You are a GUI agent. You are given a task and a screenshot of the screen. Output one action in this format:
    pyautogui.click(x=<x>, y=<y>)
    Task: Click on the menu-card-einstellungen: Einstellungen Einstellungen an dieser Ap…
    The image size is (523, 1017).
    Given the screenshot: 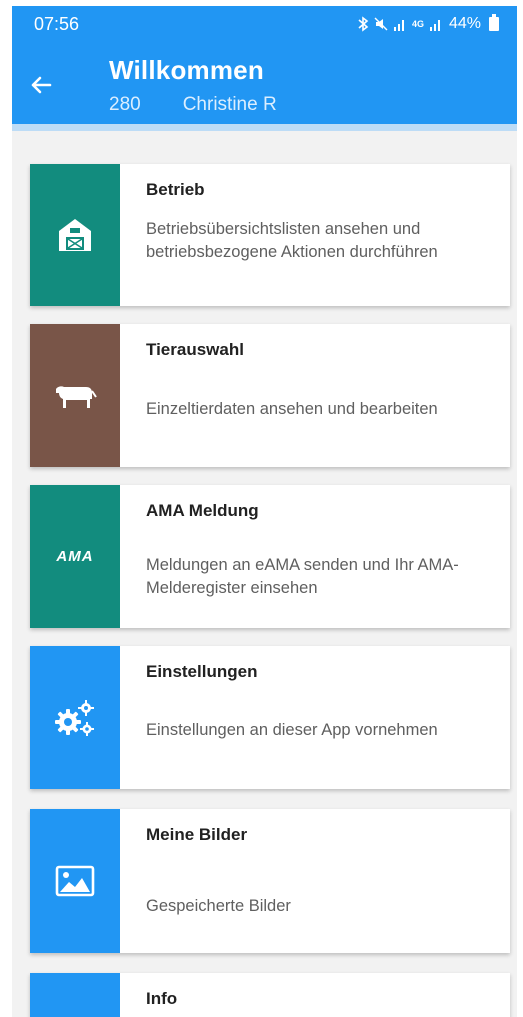 What is the action you would take?
    pyautogui.click(x=270, y=717)
    